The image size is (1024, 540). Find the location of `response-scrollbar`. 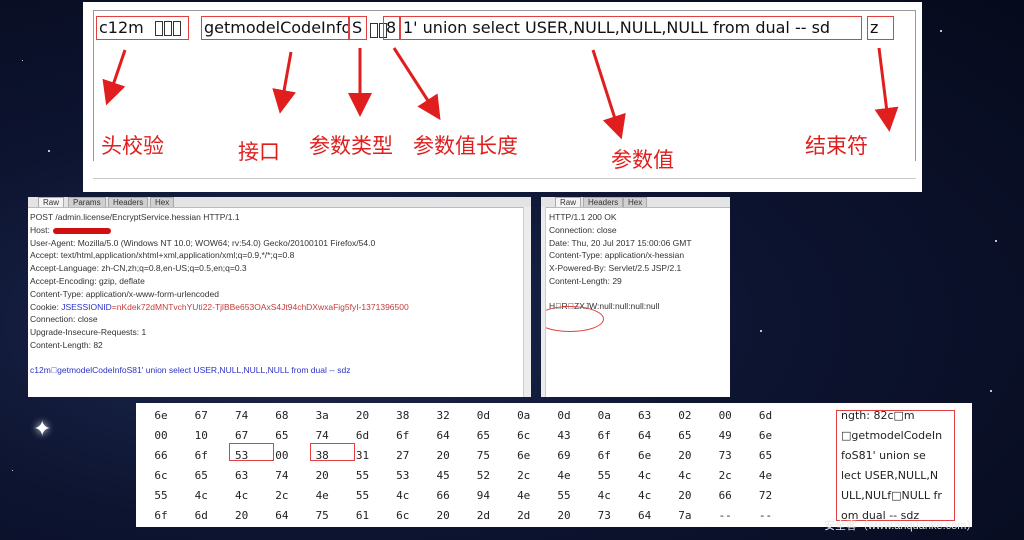

response-scrollbar is located at coordinates (543, 302).